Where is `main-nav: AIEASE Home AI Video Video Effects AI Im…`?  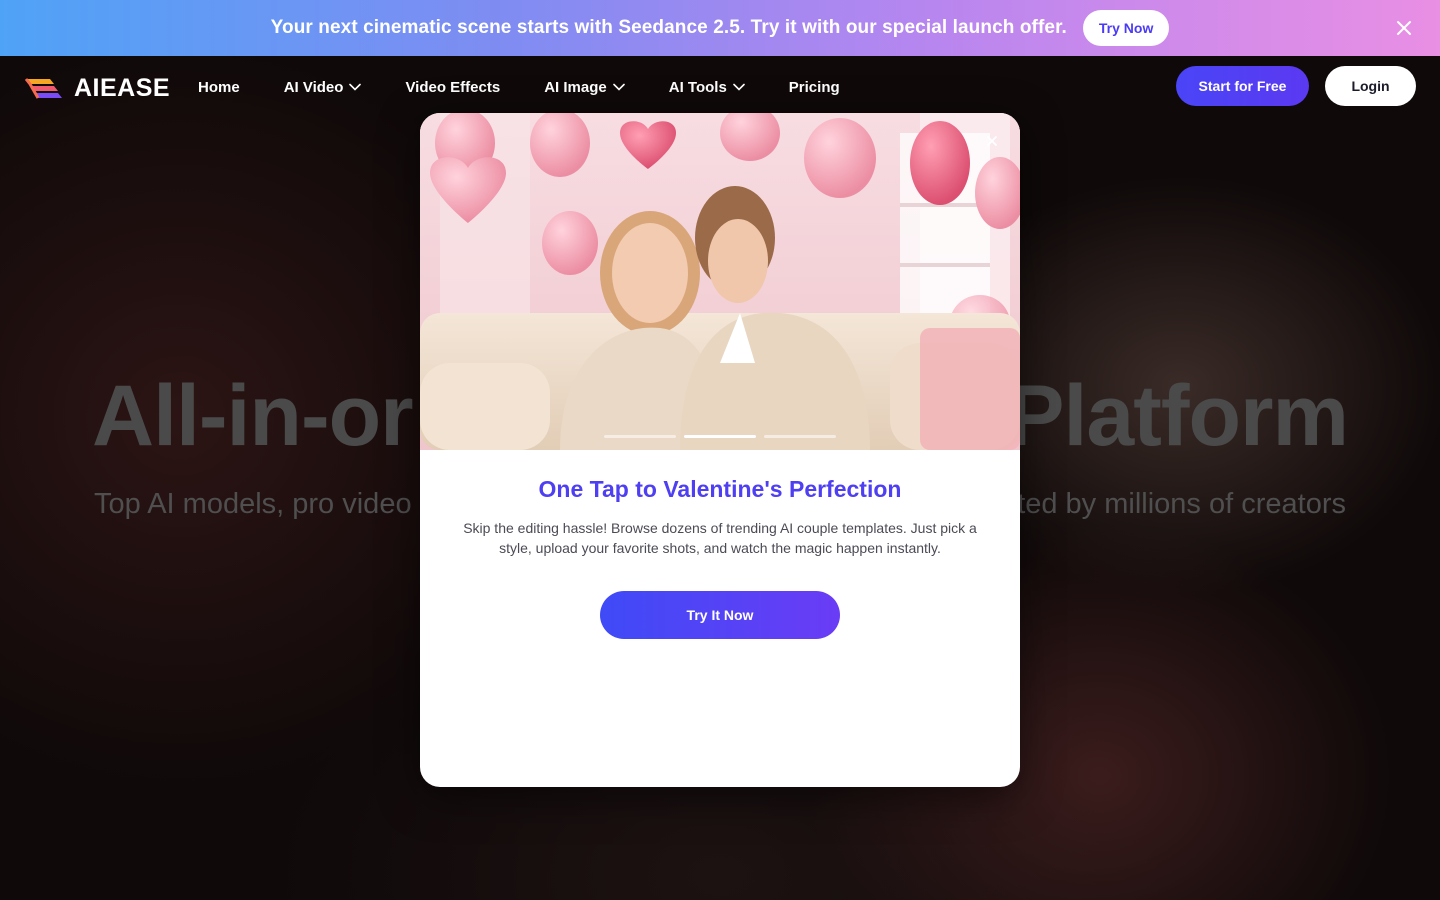
main-nav: AIEASE Home AI Video Video Effects AI Im… is located at coordinates (720, 87).